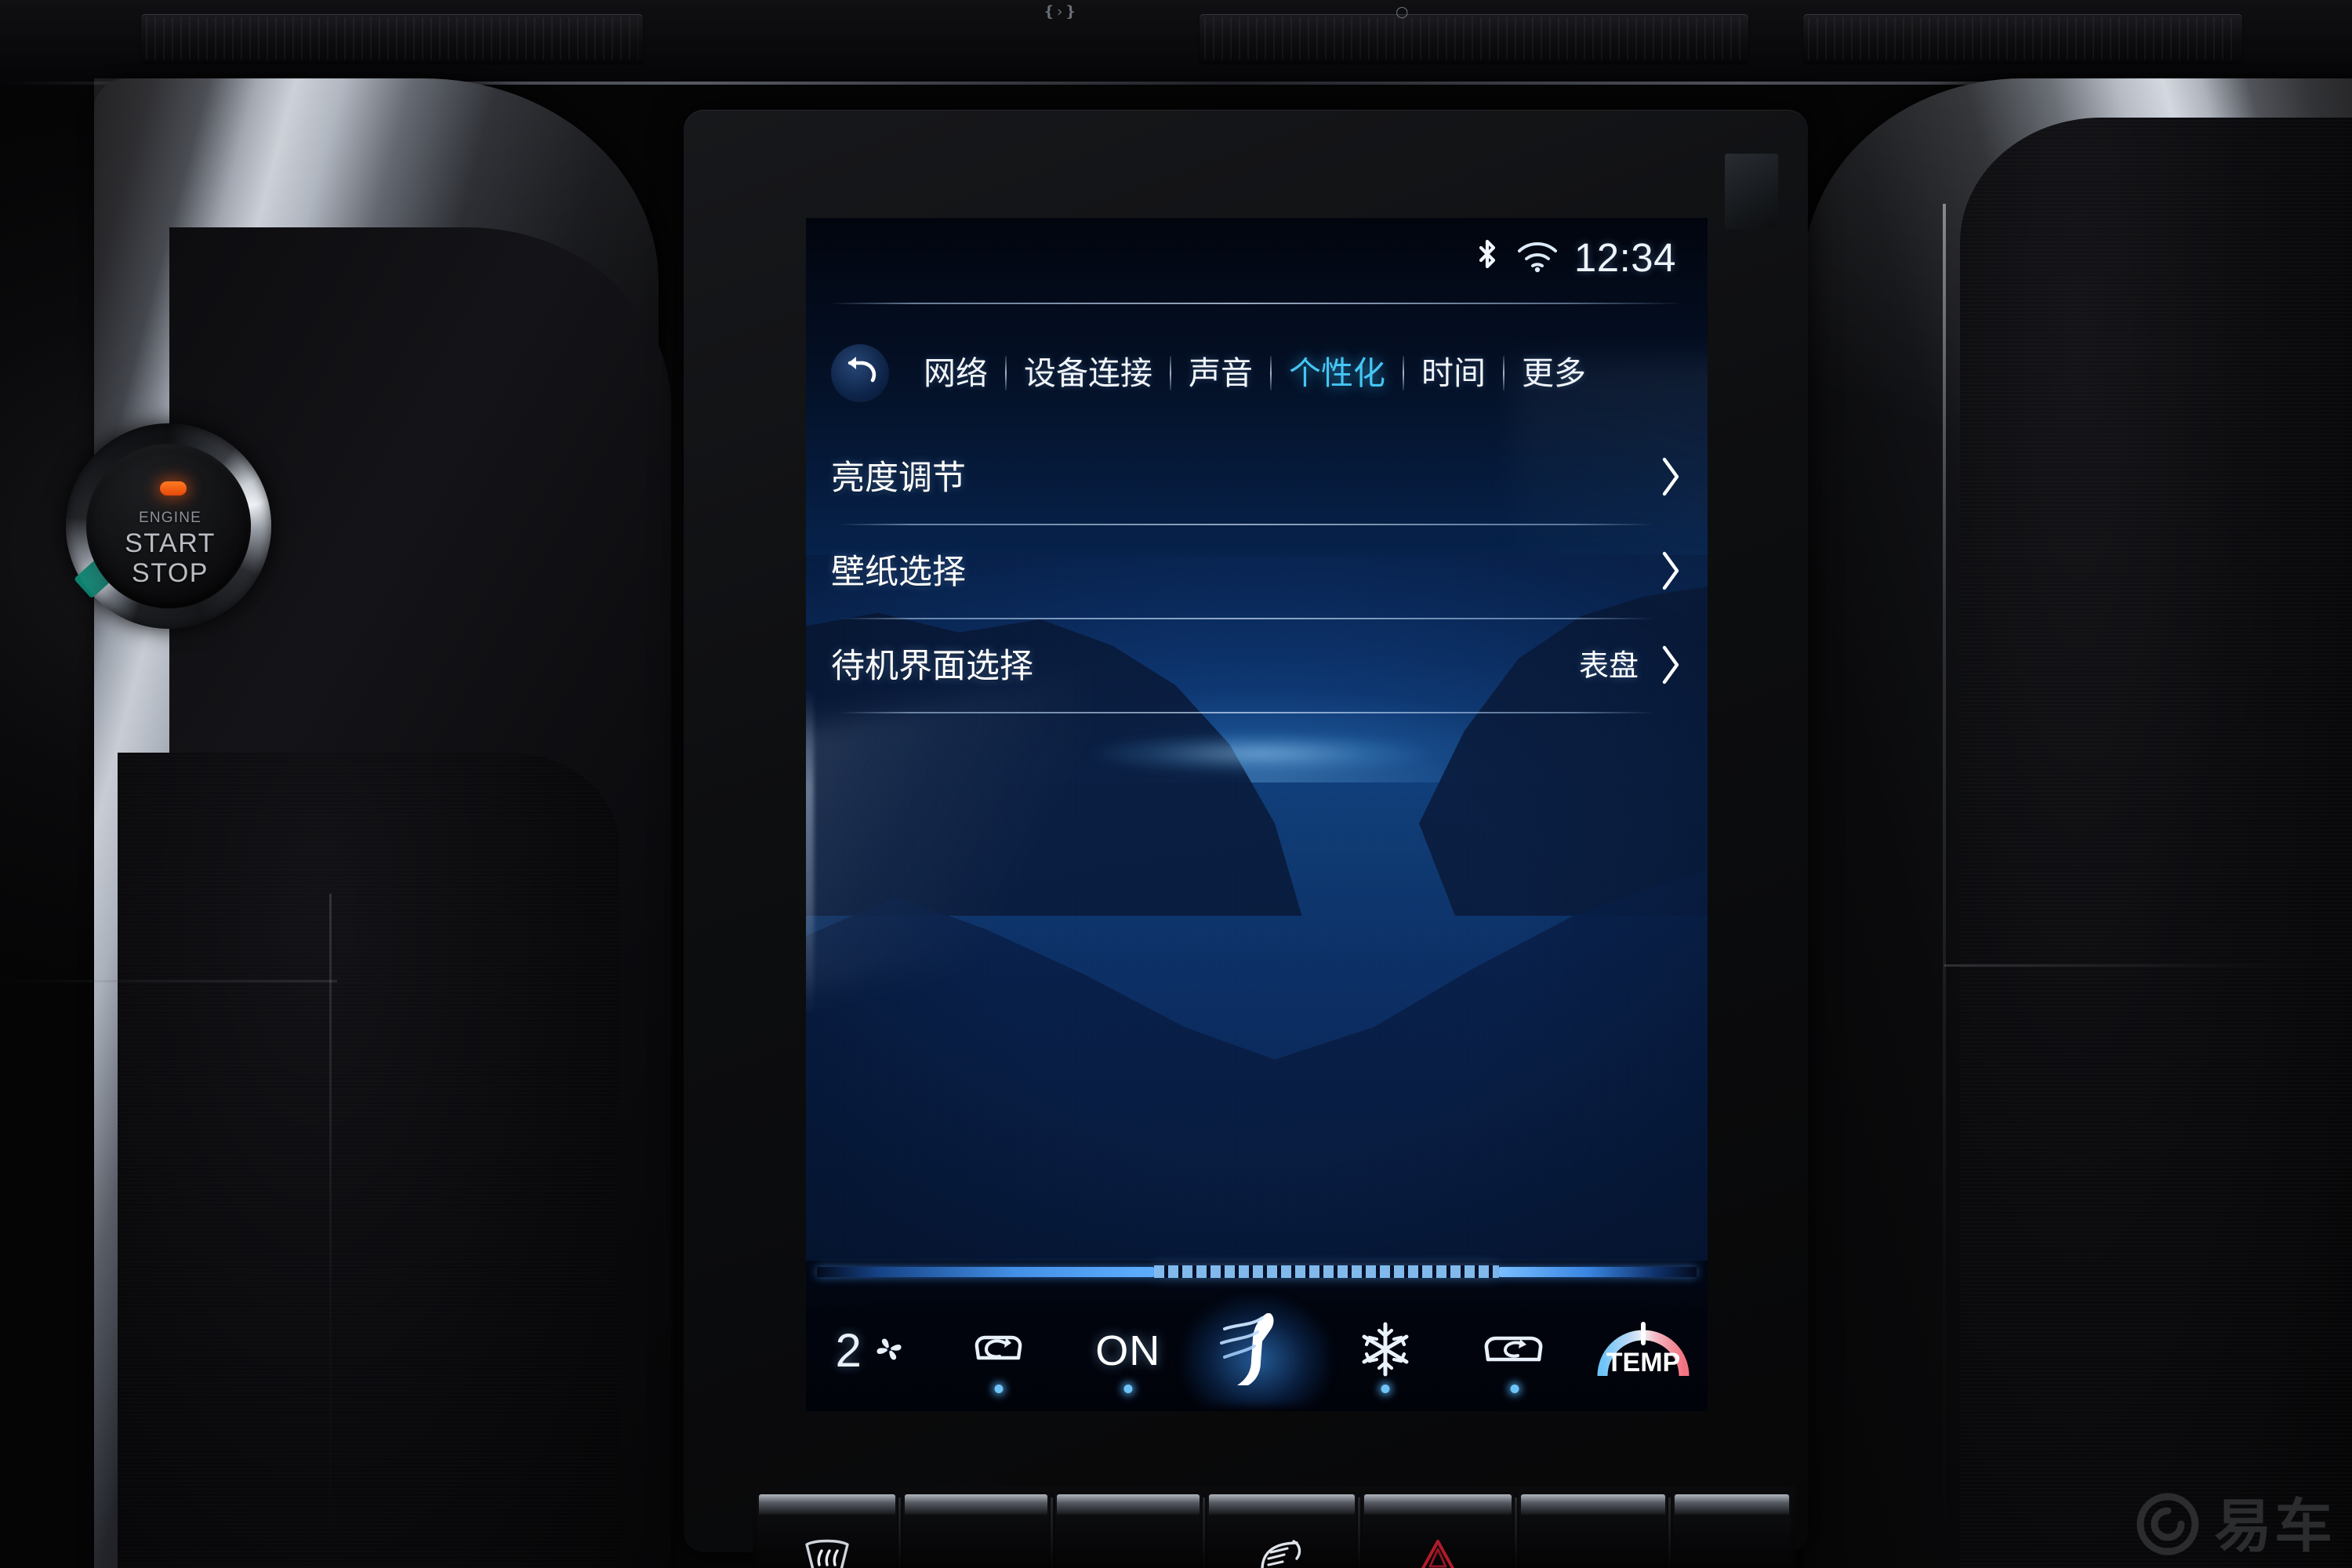 The image size is (2352, 1568). I want to click on physical-button-rear-defrost, so click(1281, 1531).